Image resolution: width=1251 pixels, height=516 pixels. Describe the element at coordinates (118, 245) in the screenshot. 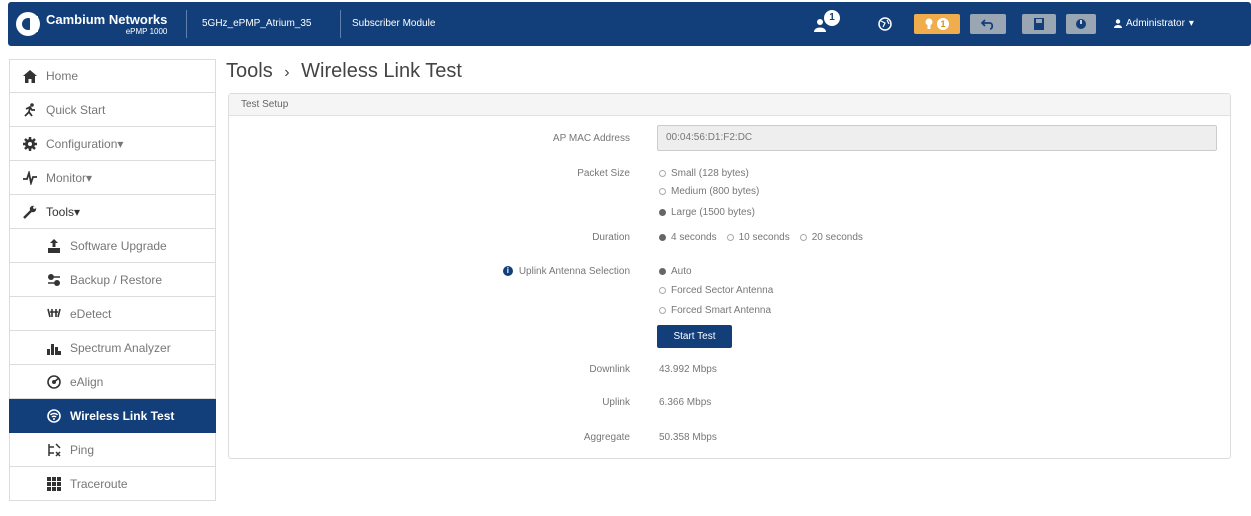

I see `sidebar-item-label: Software Upgrade` at that location.